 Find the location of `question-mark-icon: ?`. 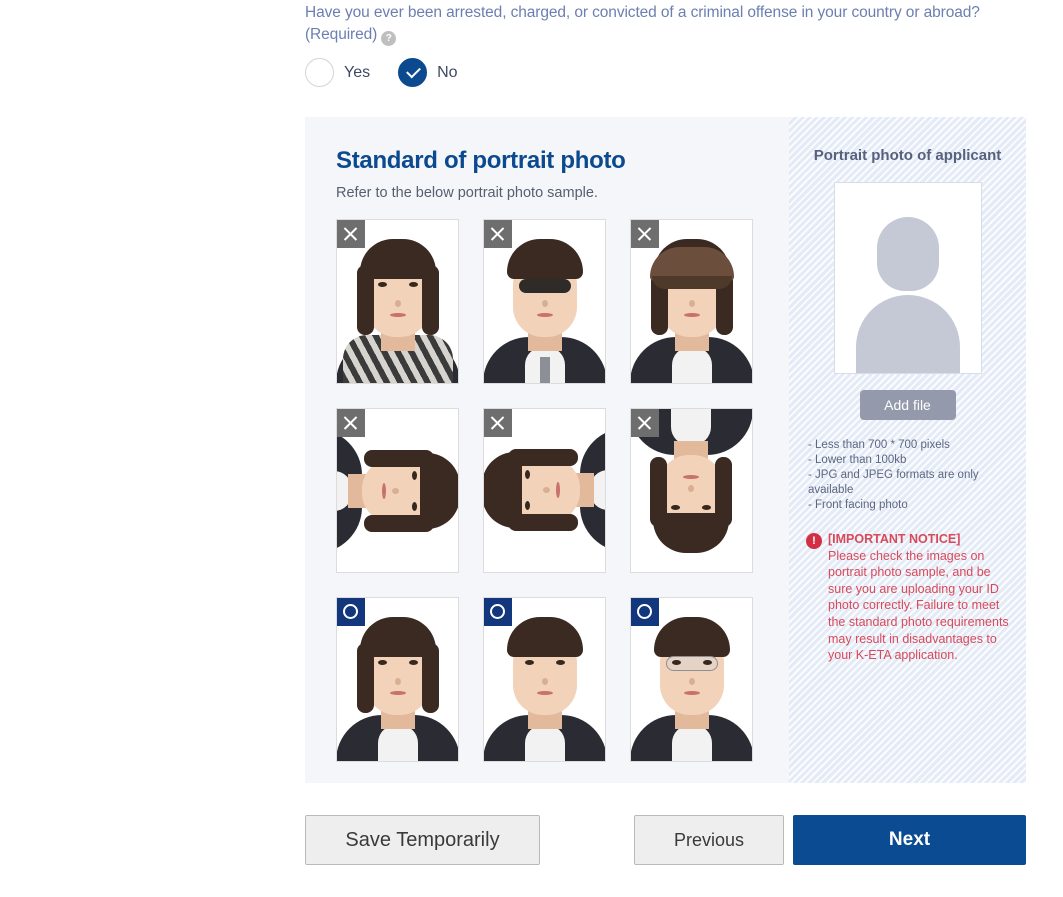

question-mark-icon: ? is located at coordinates (389, 38).